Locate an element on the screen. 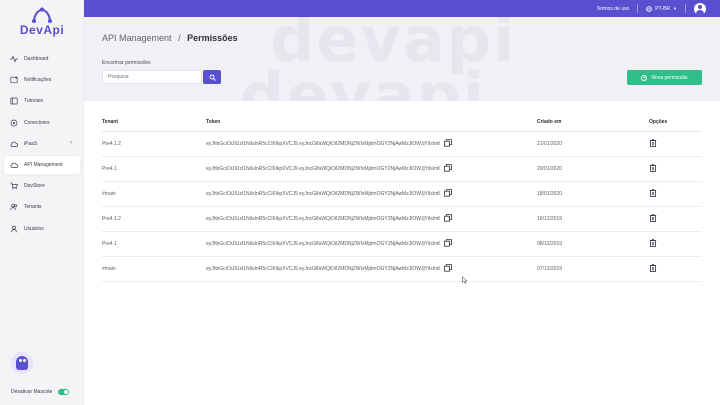 This screenshot has width=720, height=405. sidebar-item-dashboard: Dashboard is located at coordinates (42, 59).